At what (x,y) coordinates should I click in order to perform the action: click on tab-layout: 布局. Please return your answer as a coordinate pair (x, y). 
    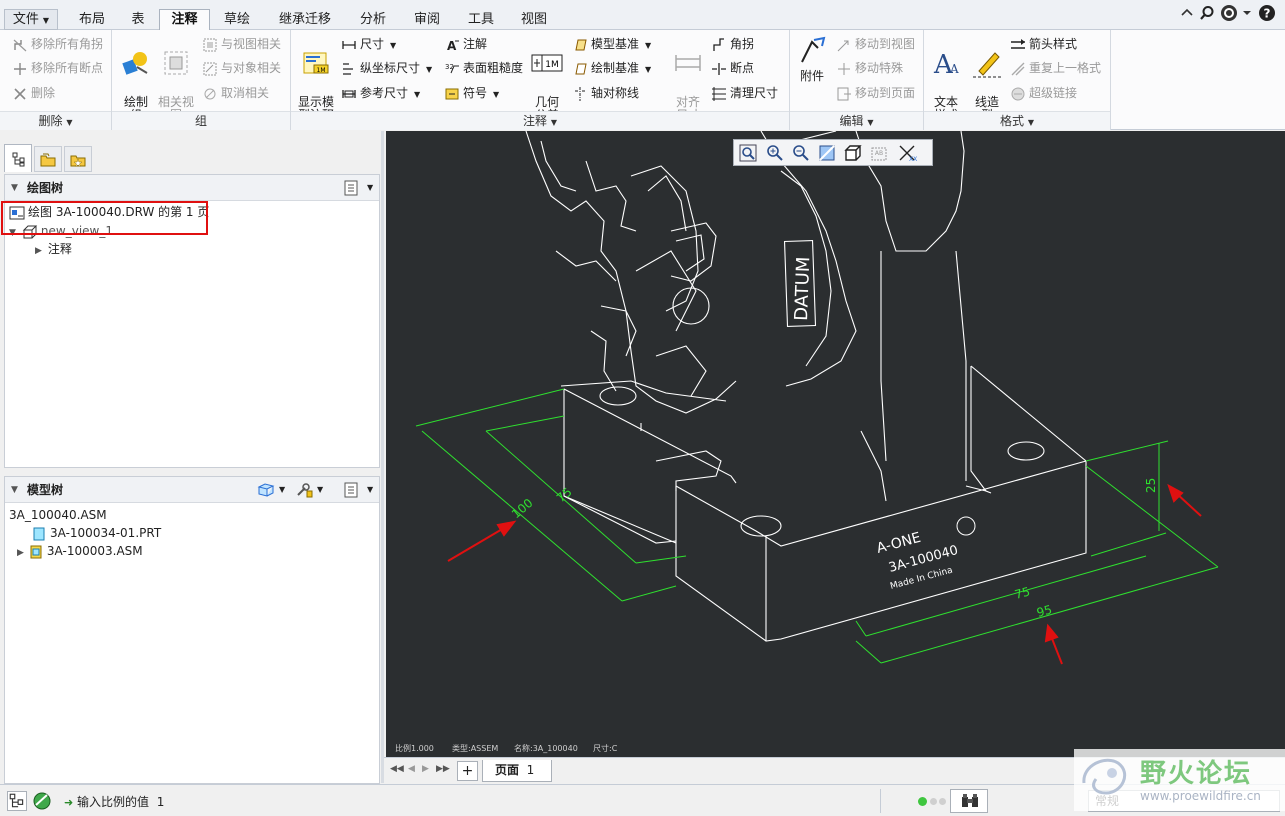
    Looking at the image, I should click on (92, 19).